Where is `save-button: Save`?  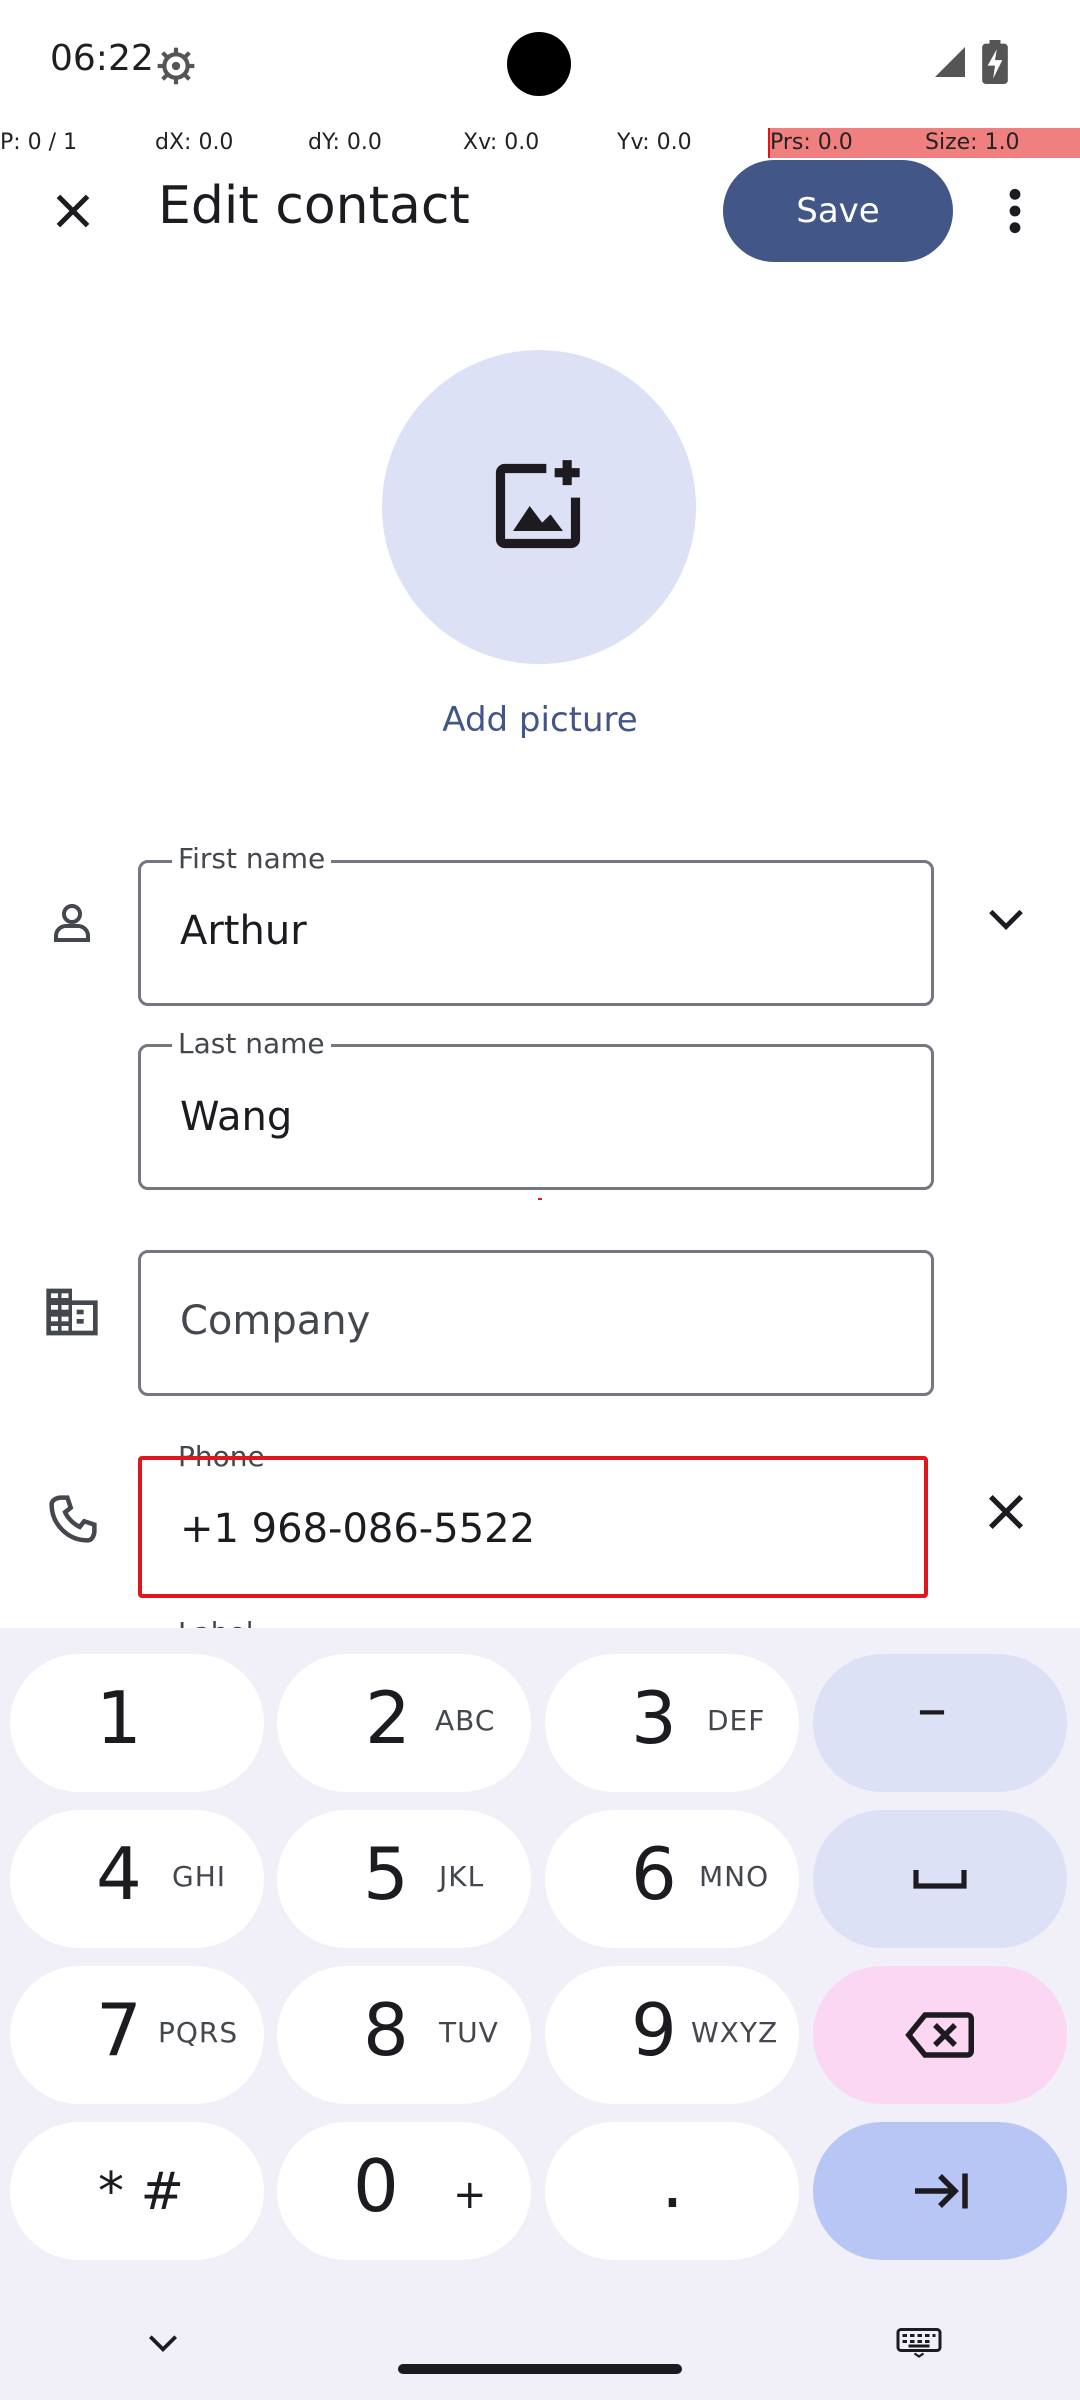 save-button: Save is located at coordinates (838, 211).